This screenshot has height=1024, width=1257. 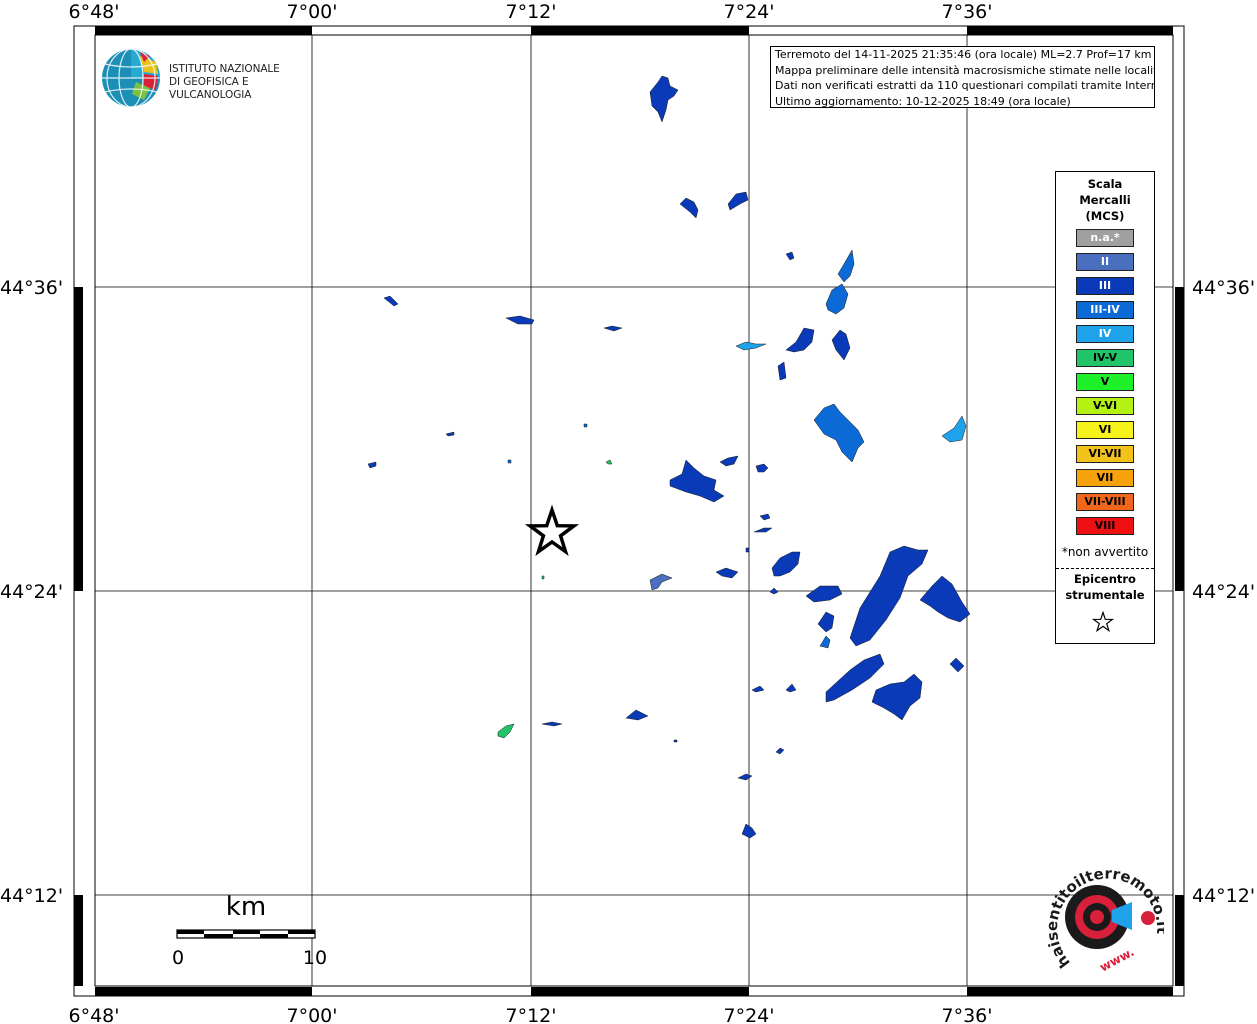 I want to click on lat-ticks-right: 44°36' 44°24' 44°12', so click(x=1223, y=592).